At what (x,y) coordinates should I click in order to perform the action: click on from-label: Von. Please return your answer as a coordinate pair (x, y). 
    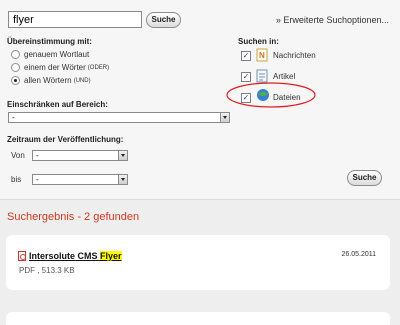
    Looking at the image, I should click on (18, 155).